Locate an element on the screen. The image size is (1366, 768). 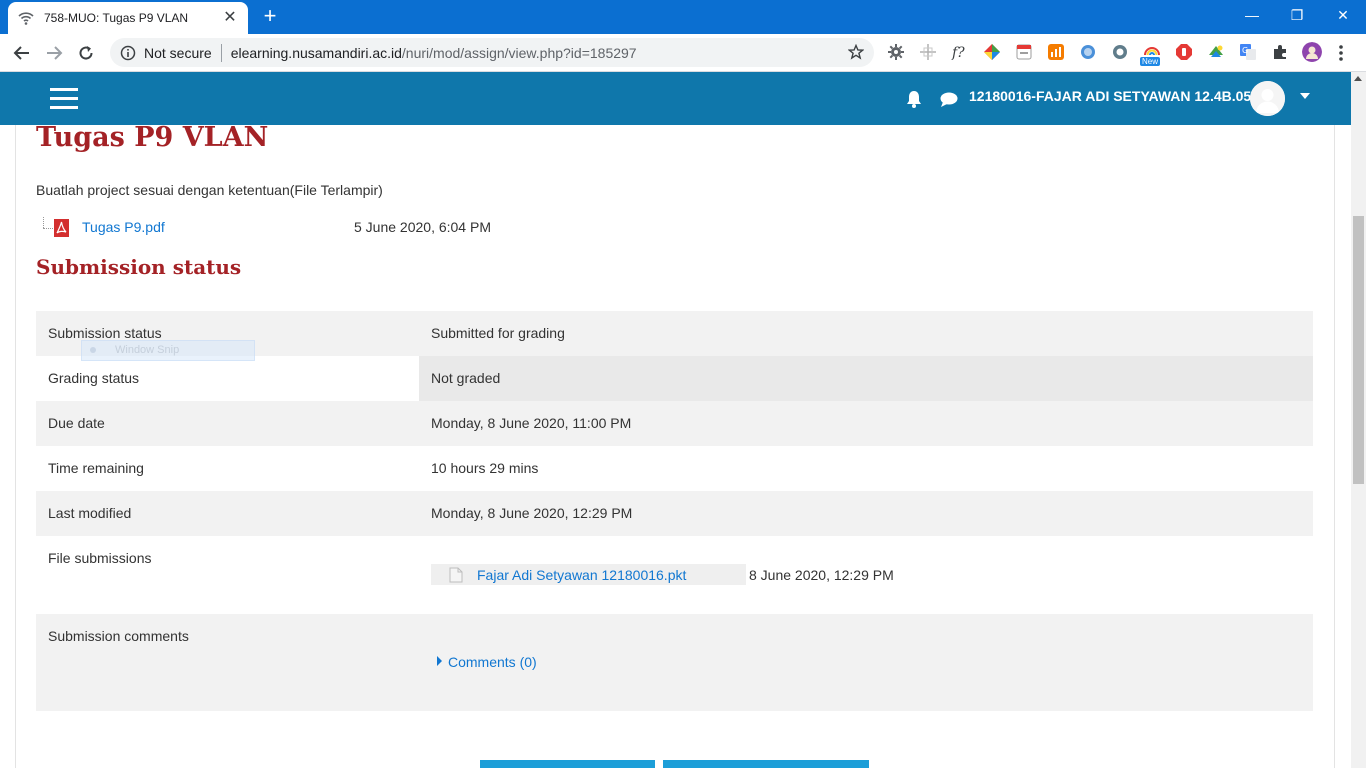
row-label: Submission status is located at coordinates (105, 333).